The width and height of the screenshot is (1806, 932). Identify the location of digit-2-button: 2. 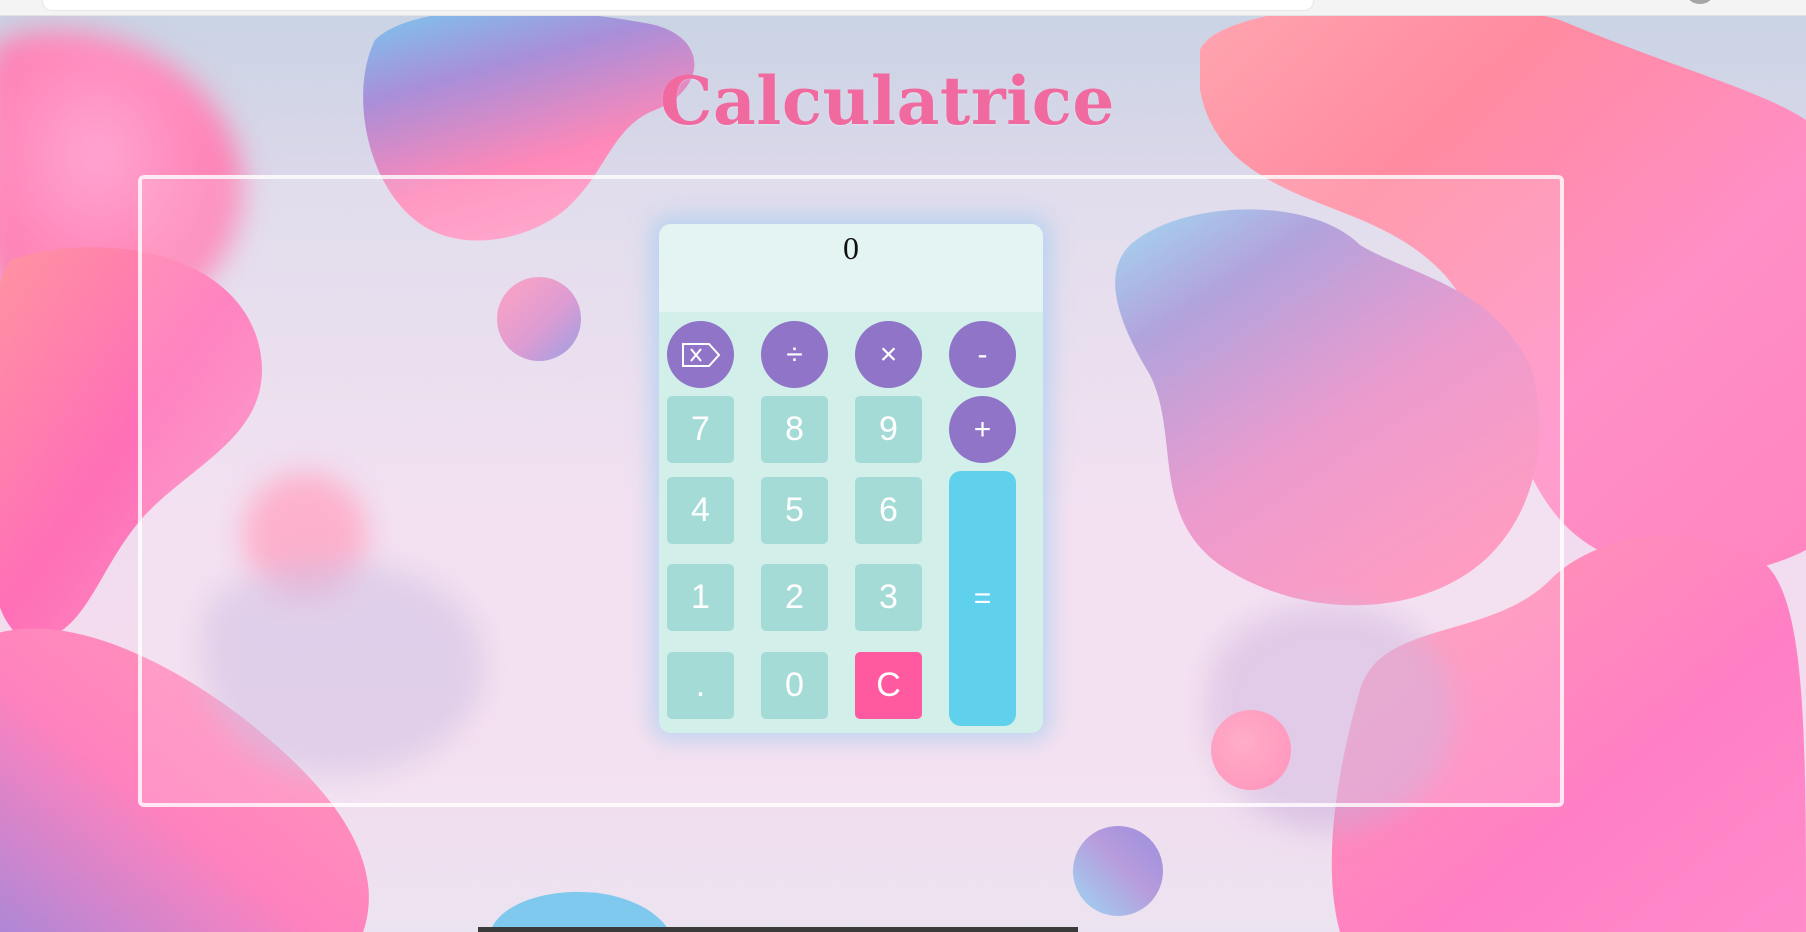
(794, 597).